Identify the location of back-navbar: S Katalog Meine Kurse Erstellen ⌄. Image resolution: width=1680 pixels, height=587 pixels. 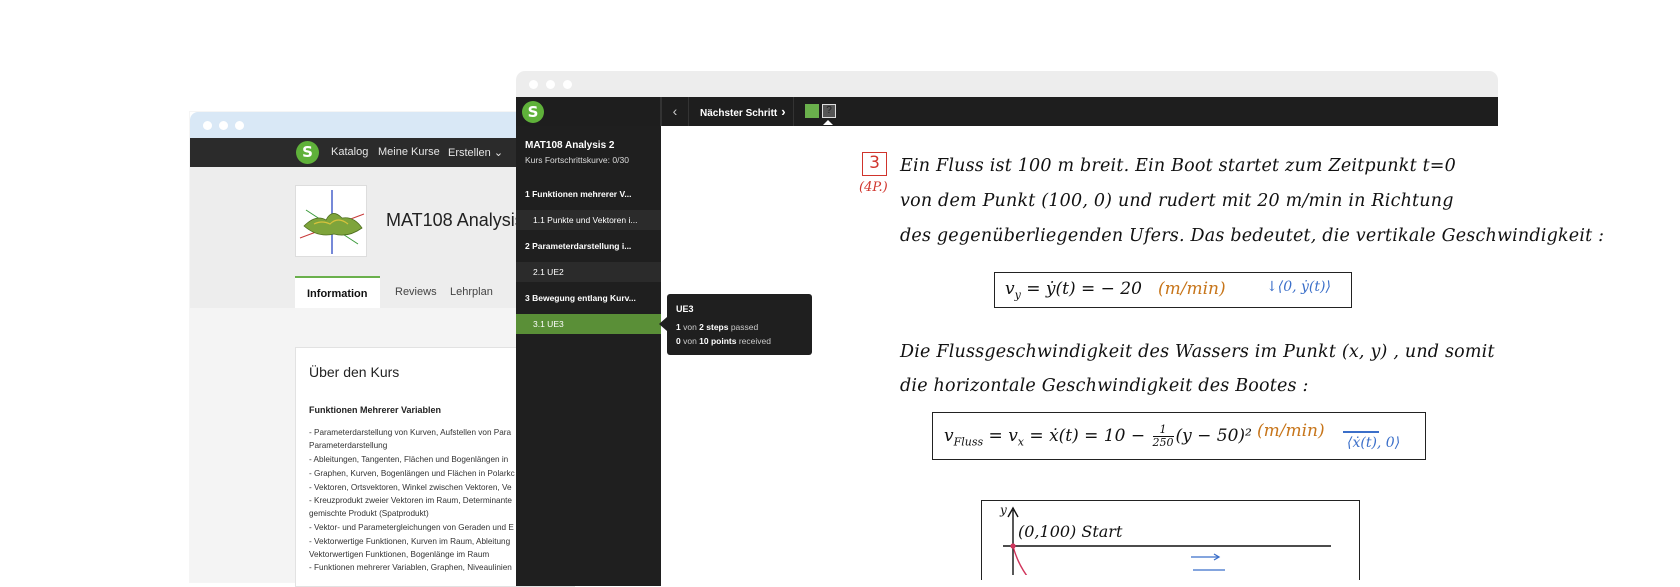
(380, 152).